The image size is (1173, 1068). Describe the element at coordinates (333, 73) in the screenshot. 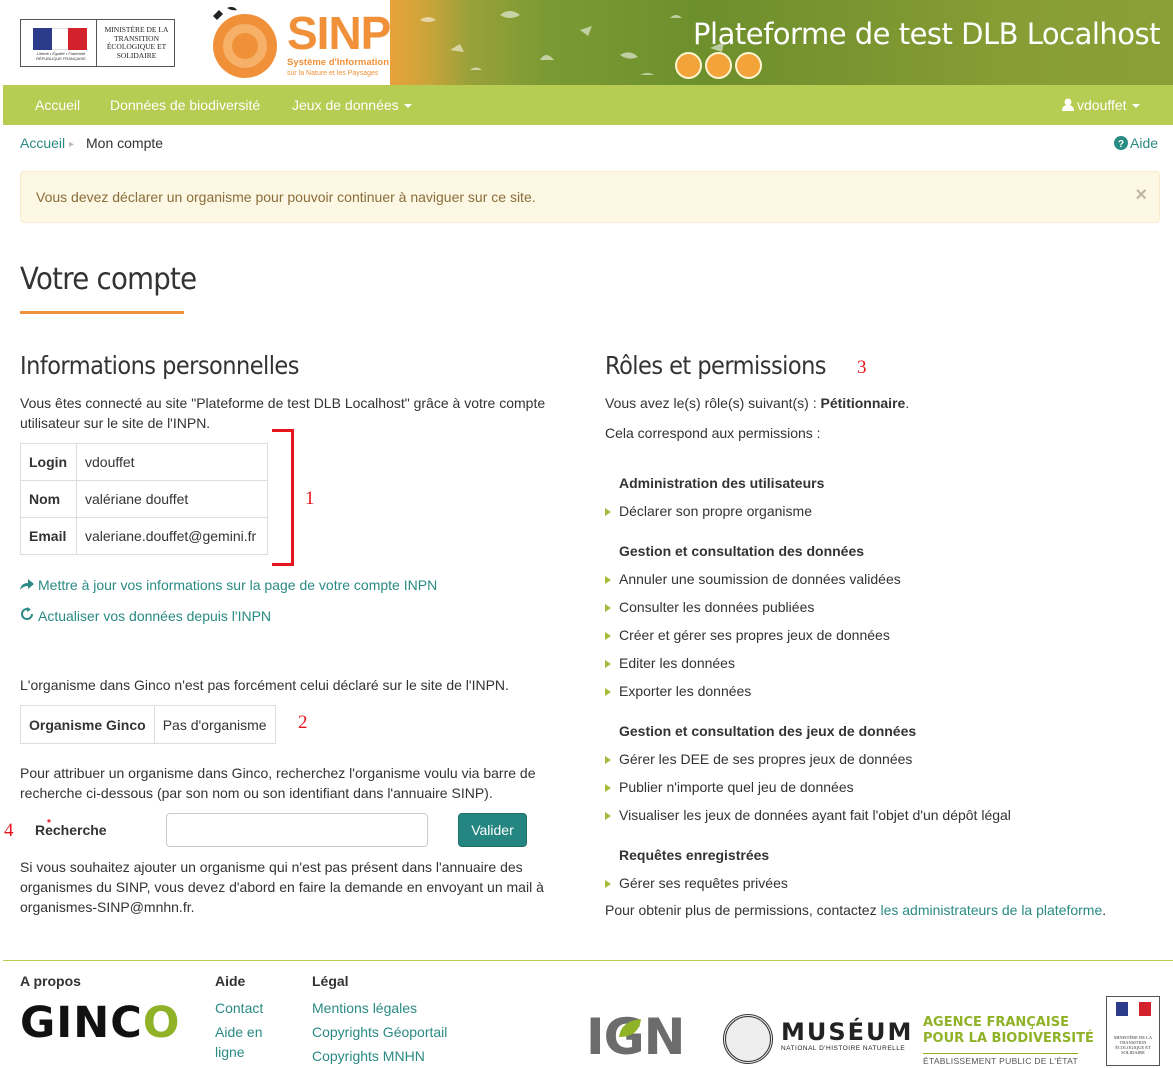

I see `sinp-subtitle-2: sur la Nature et les Paysages` at that location.